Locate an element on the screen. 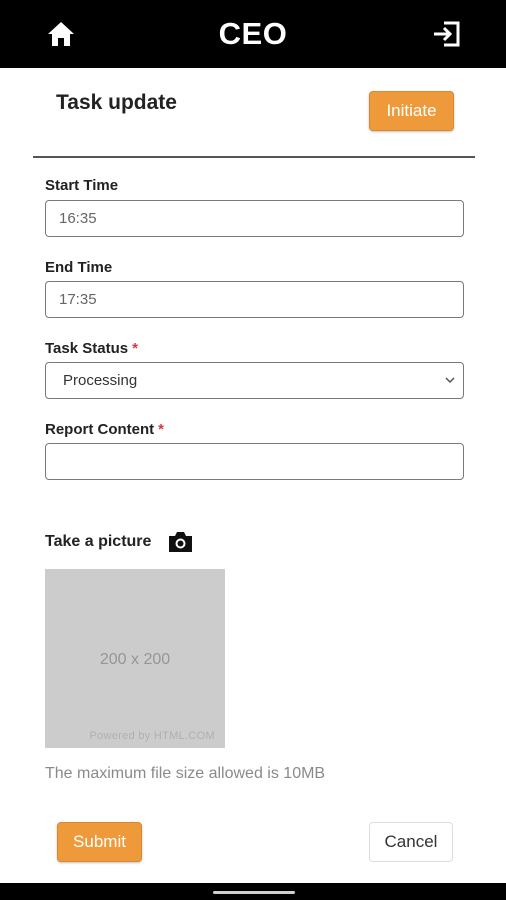  report-content-label-text: Report Content is located at coordinates (100, 429).